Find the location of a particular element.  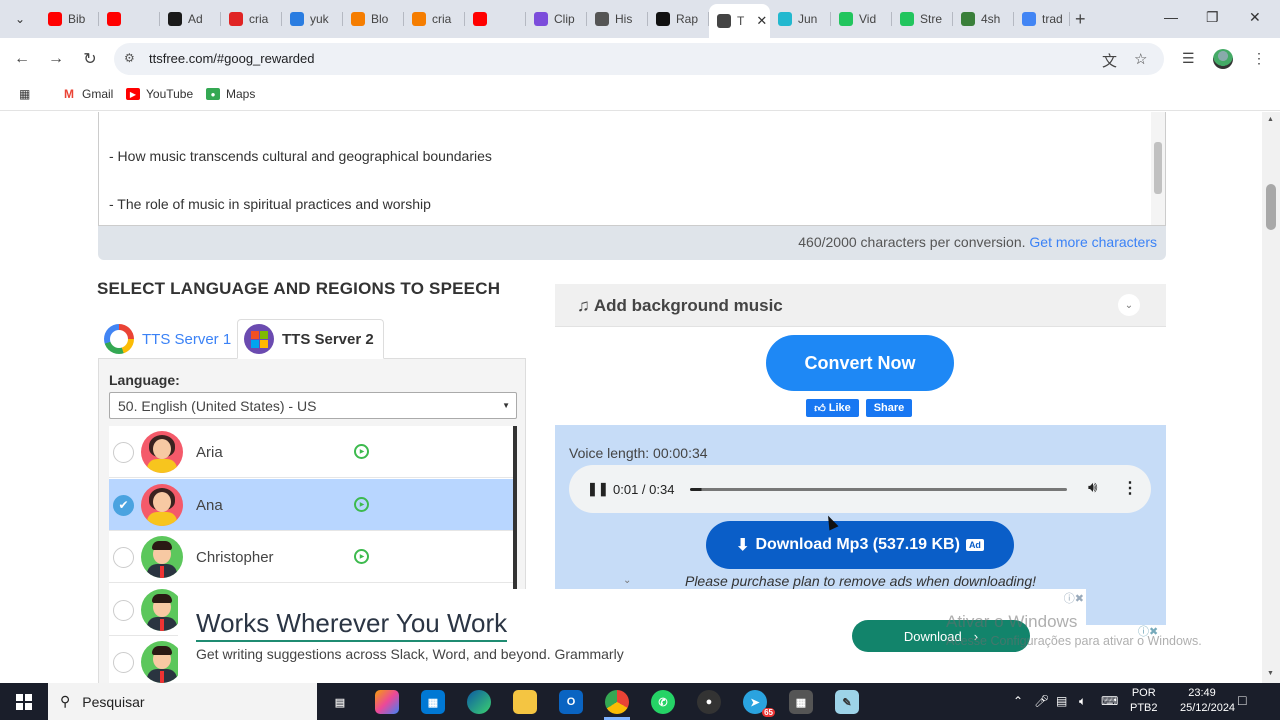

browser-tab: Blo is located at coordinates (373, 19).